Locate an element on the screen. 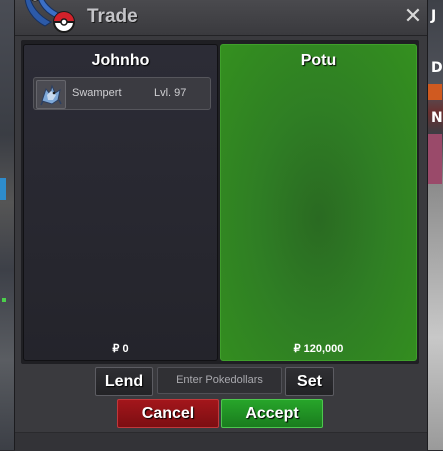 The width and height of the screenshot is (443, 451). pokemon-level: Lvl. 97 is located at coordinates (170, 93).